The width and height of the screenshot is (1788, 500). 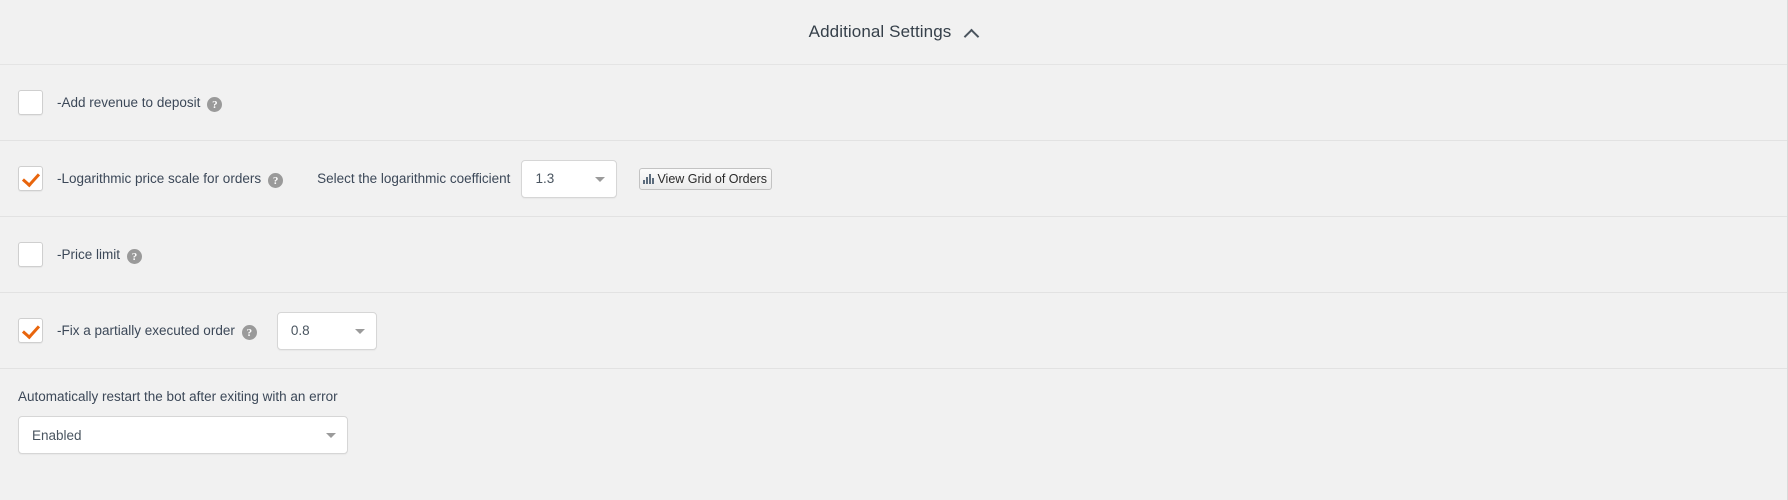 I want to click on checkbox-fix-partially-executed-order, so click(x=30, y=330).